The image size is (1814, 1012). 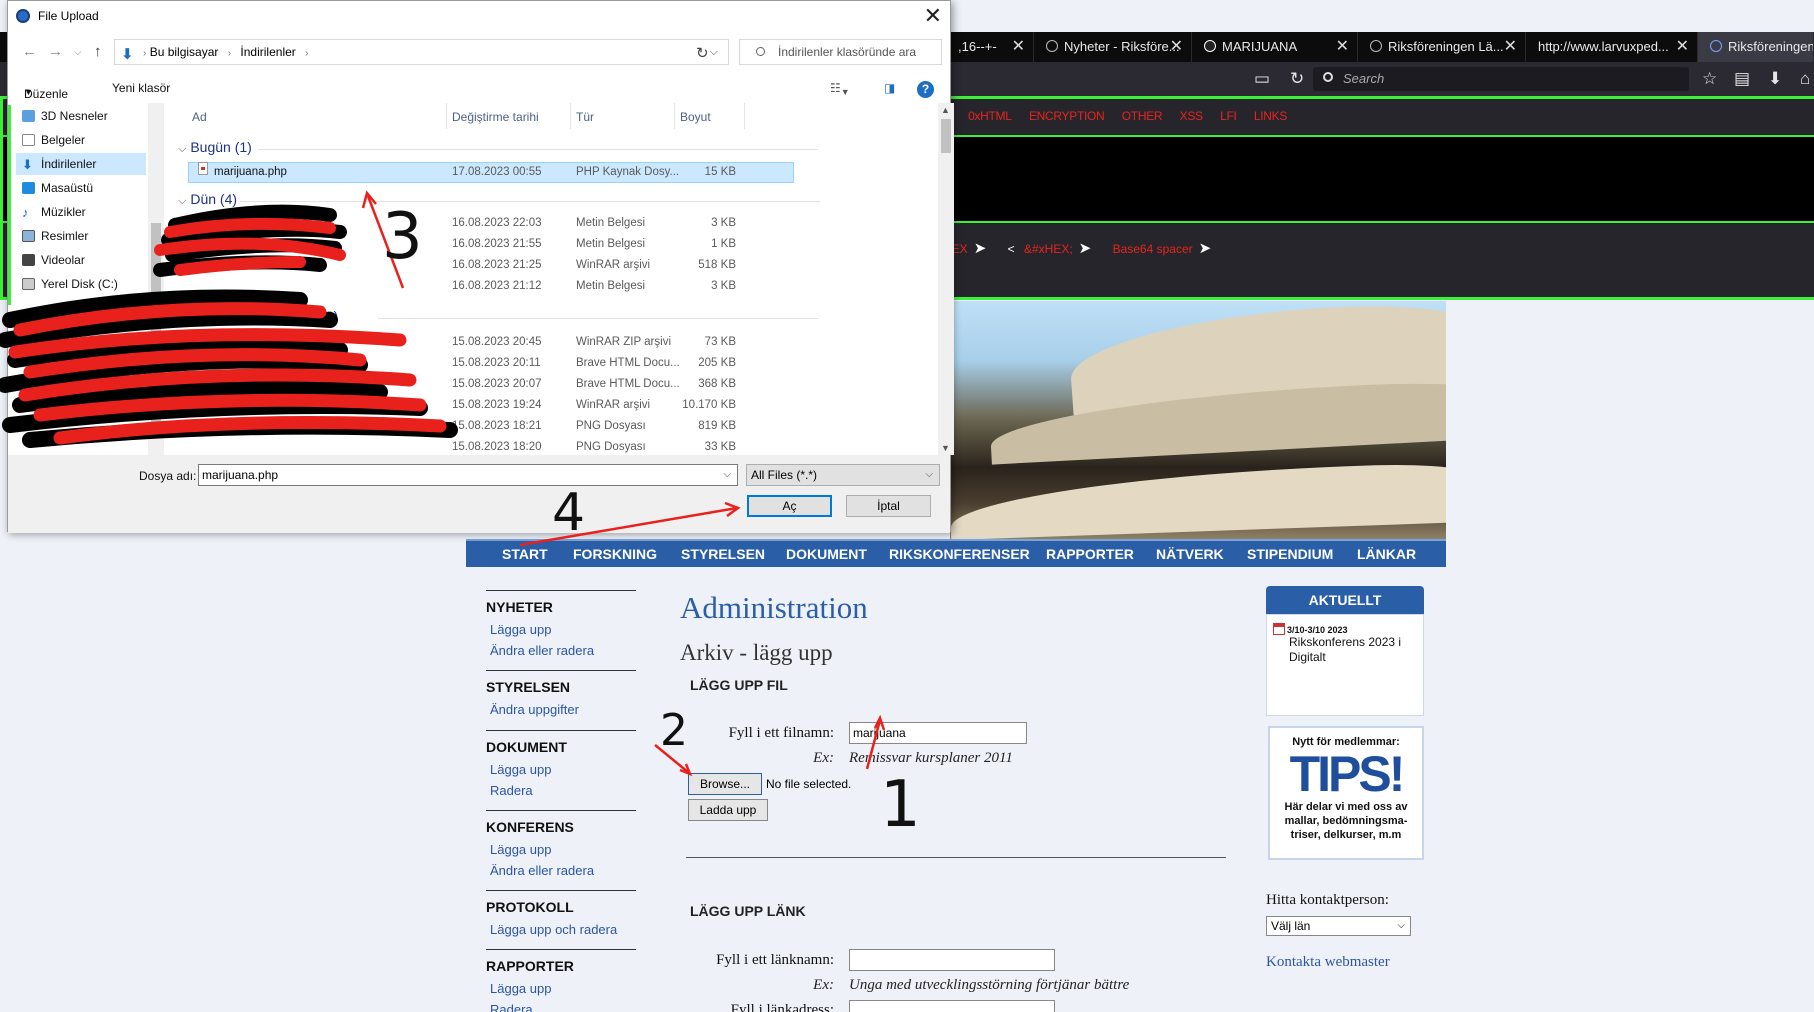 What do you see at coordinates (563, 709) in the screenshot?
I see `sidebar-link: Ändra uppgifter` at bounding box center [563, 709].